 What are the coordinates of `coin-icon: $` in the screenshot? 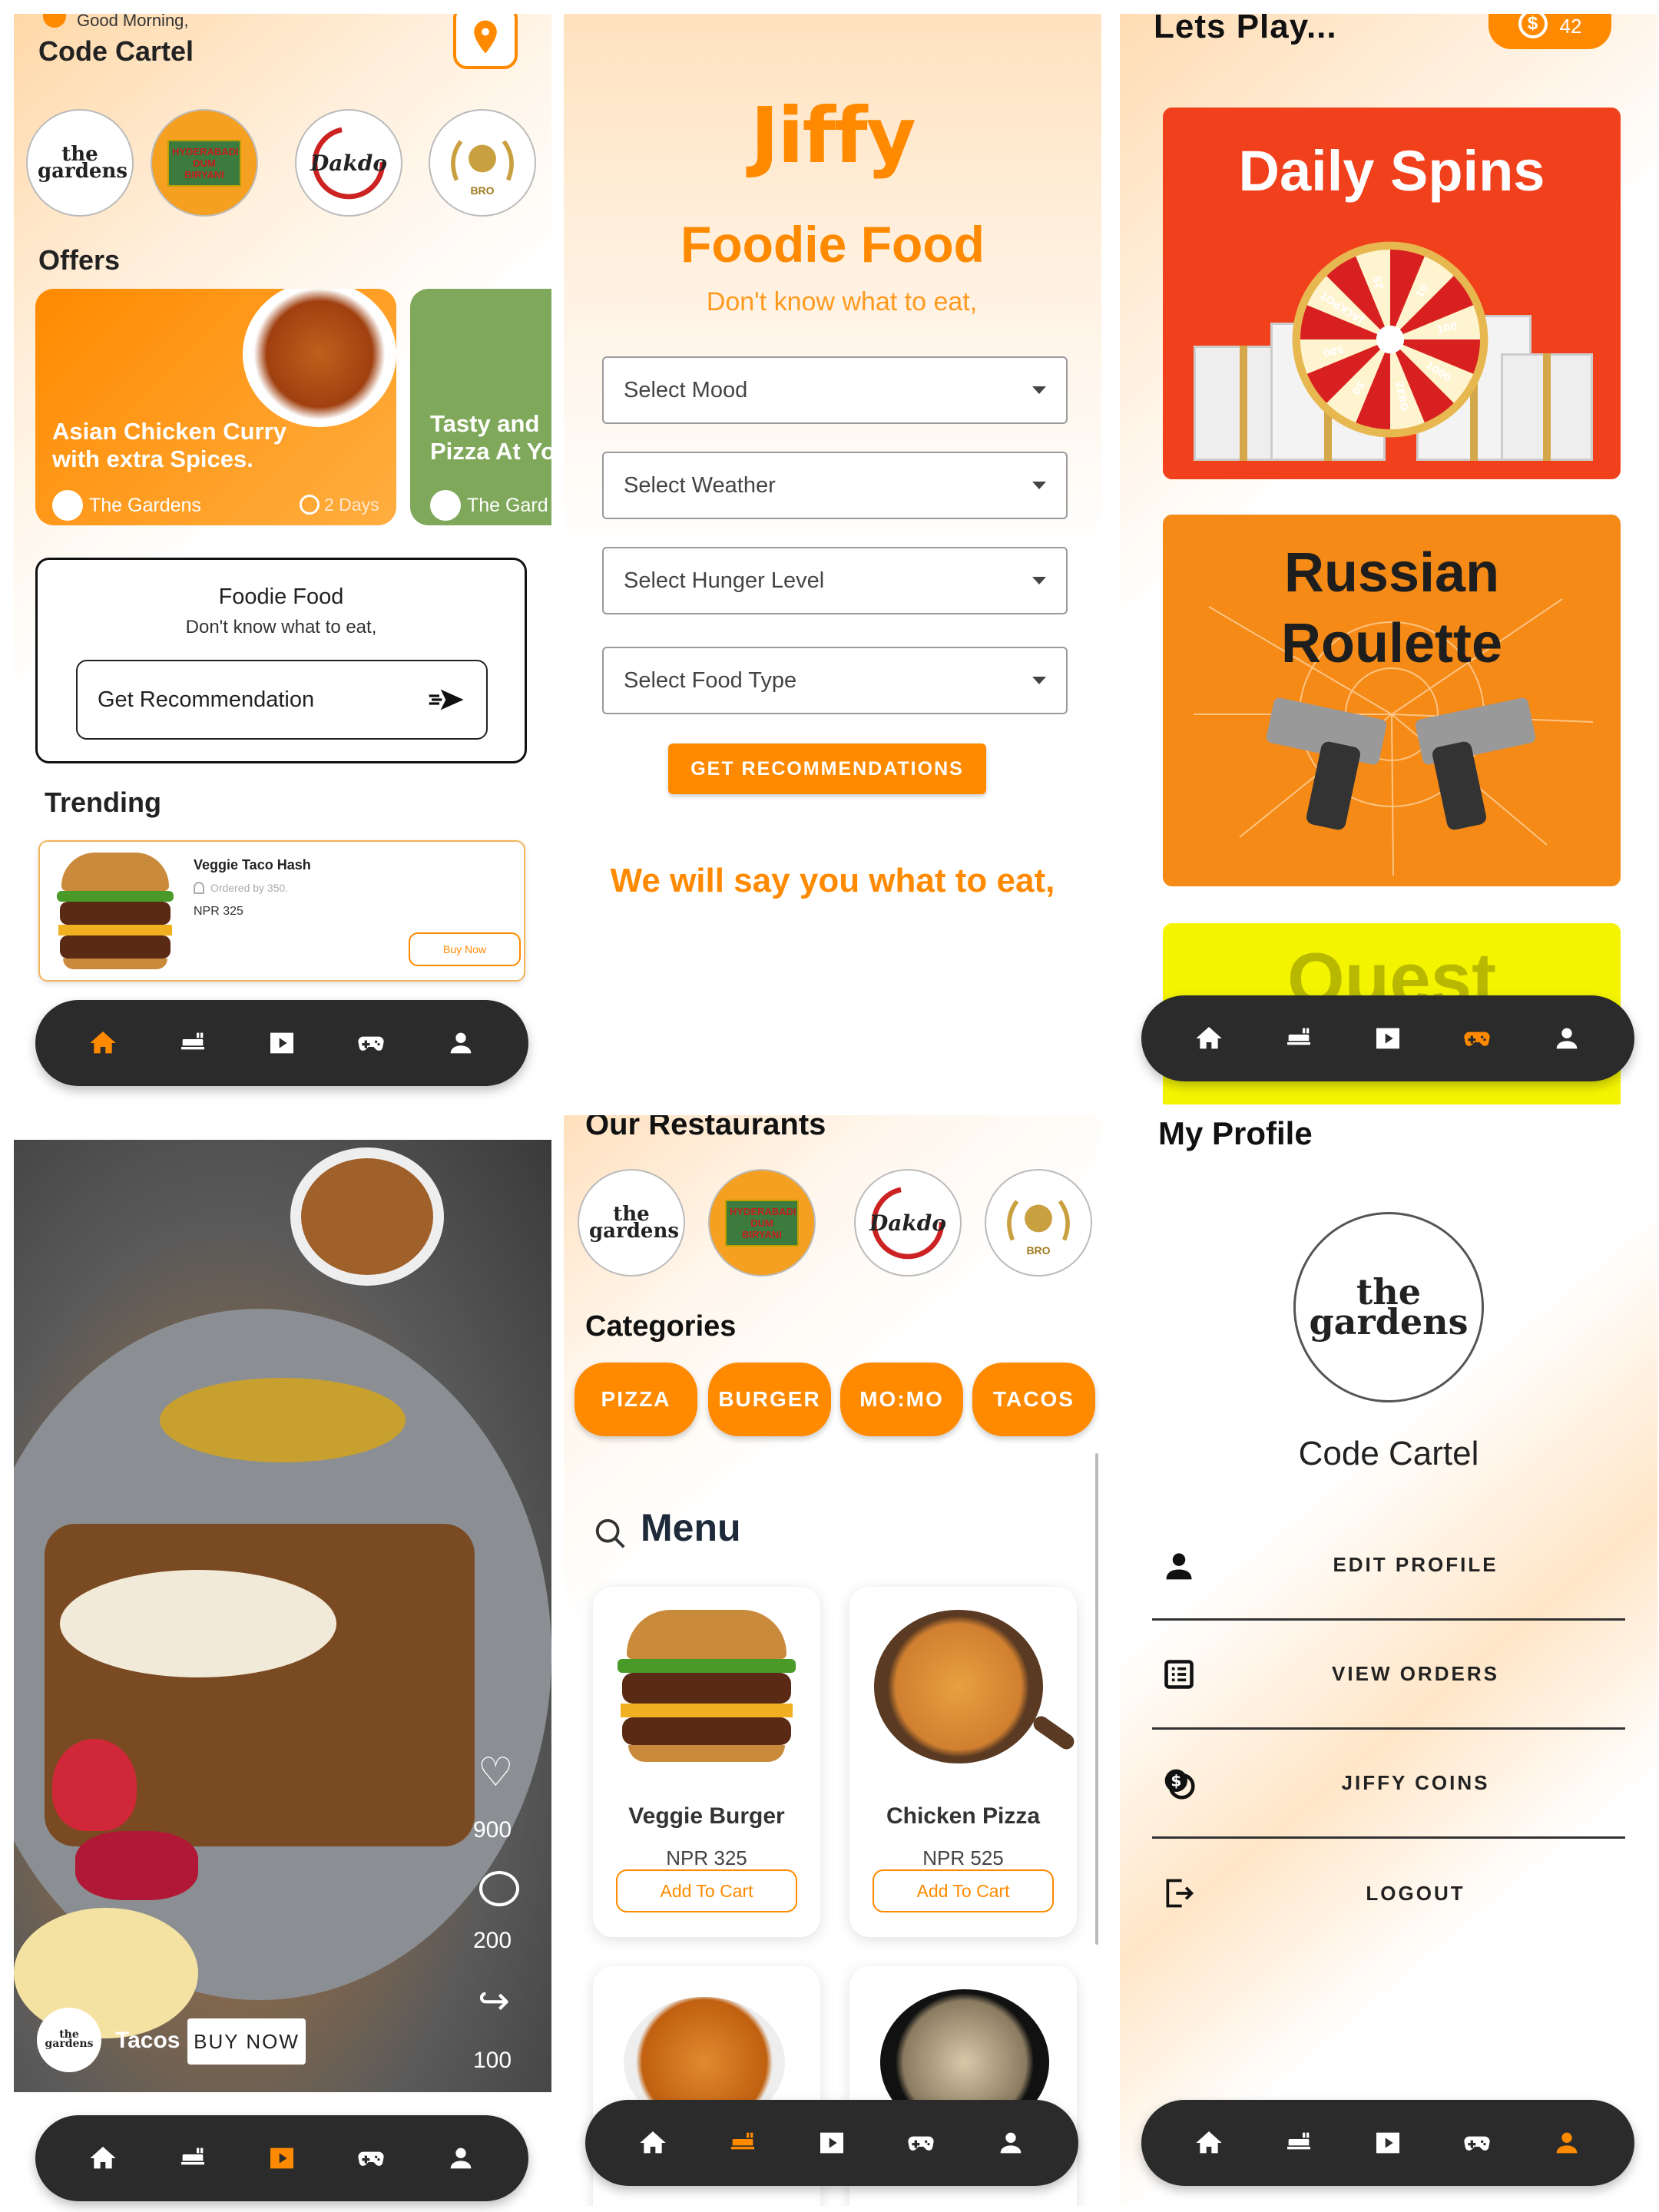 It's located at (1533, 26).